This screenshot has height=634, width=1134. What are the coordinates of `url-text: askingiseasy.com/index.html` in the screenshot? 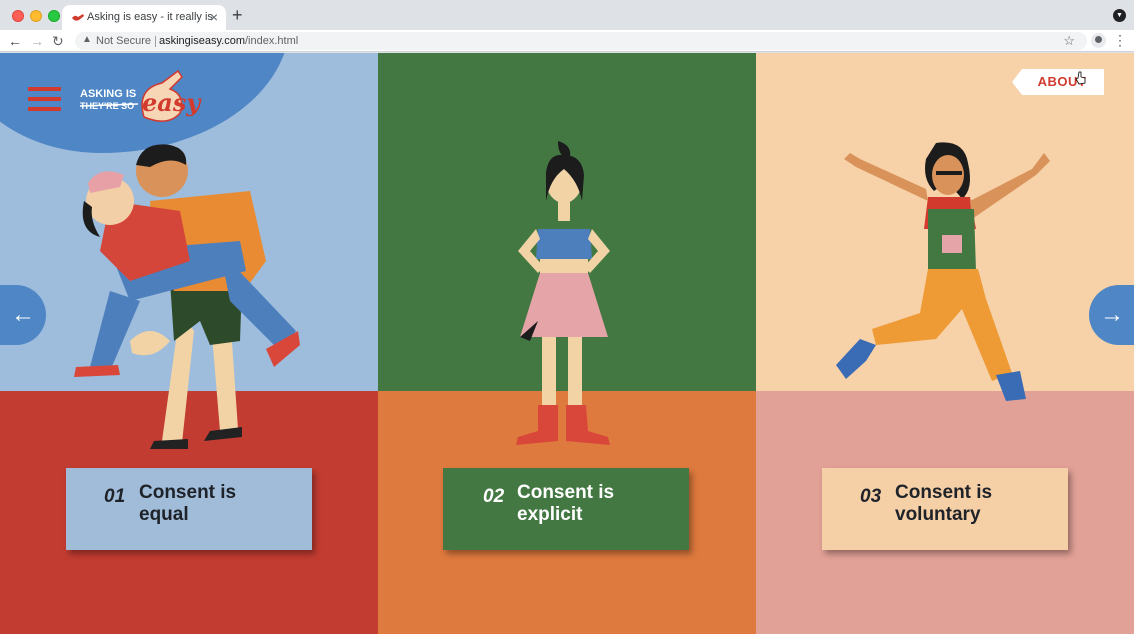 It's located at (228, 41).